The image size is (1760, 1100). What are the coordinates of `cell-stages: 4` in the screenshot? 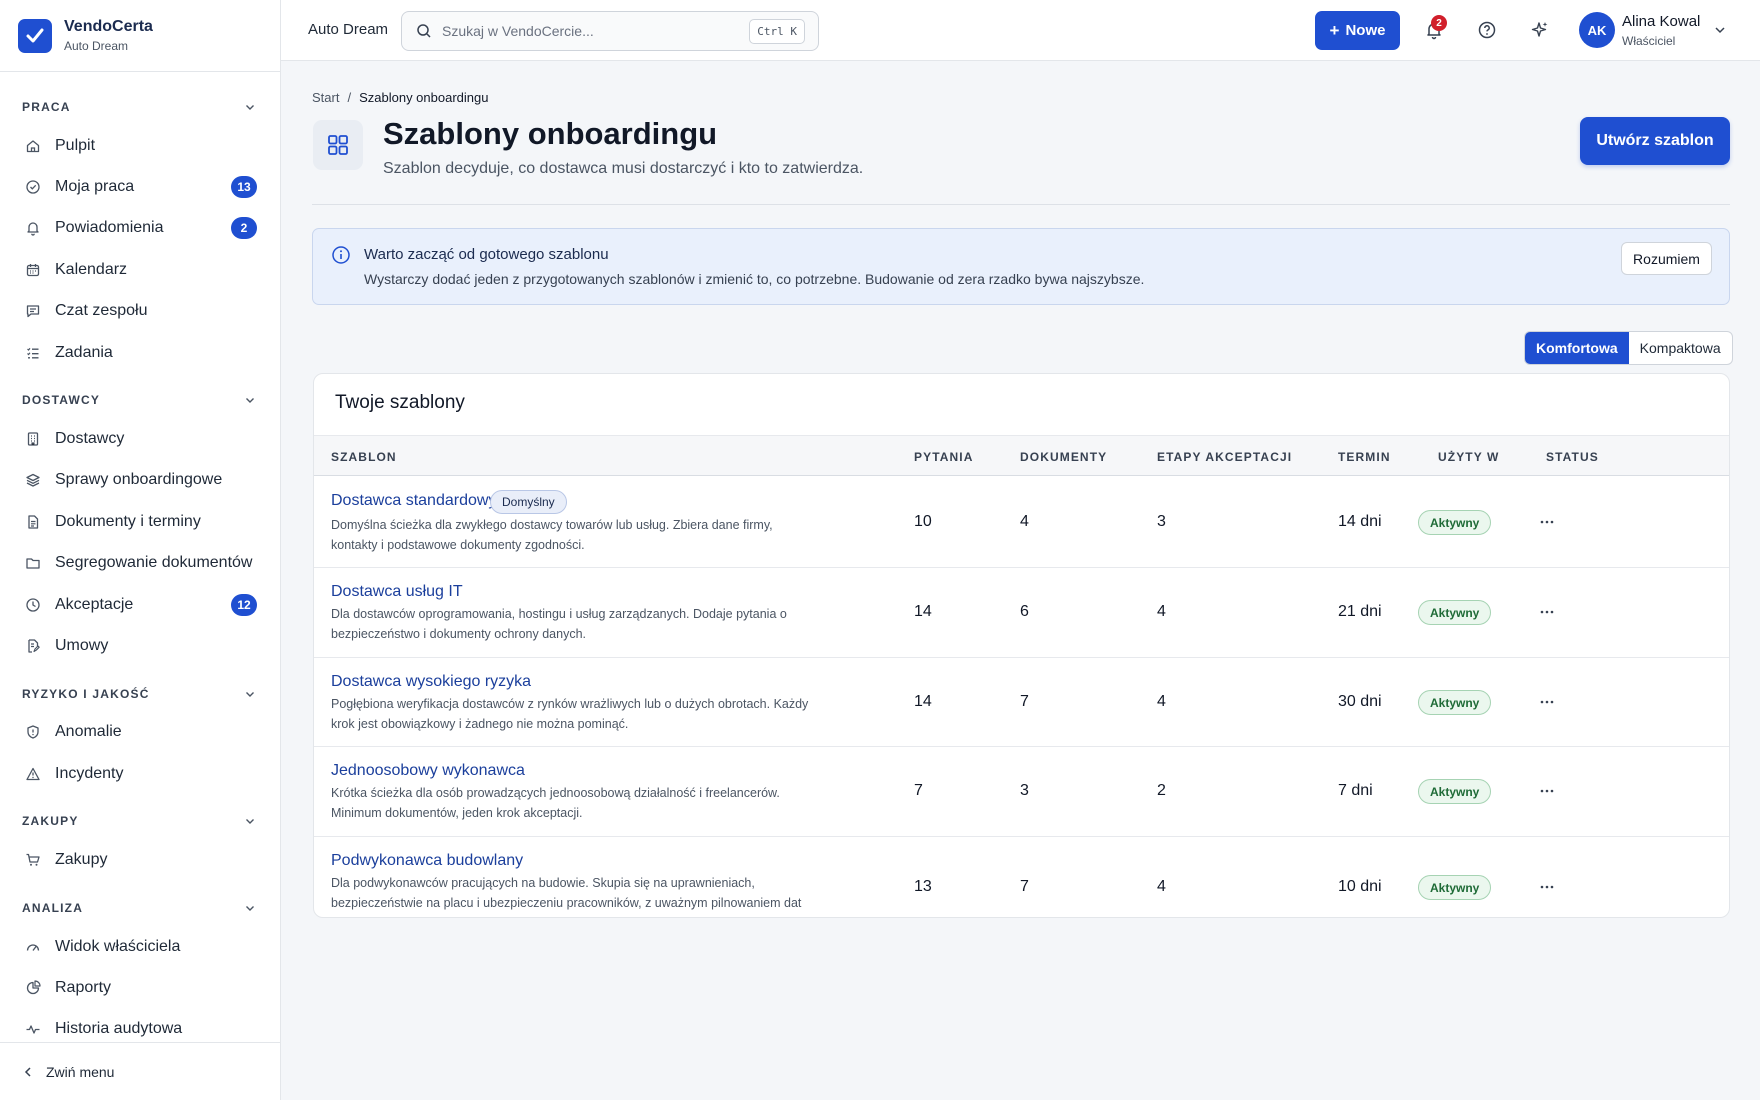 It's located at (1161, 886).